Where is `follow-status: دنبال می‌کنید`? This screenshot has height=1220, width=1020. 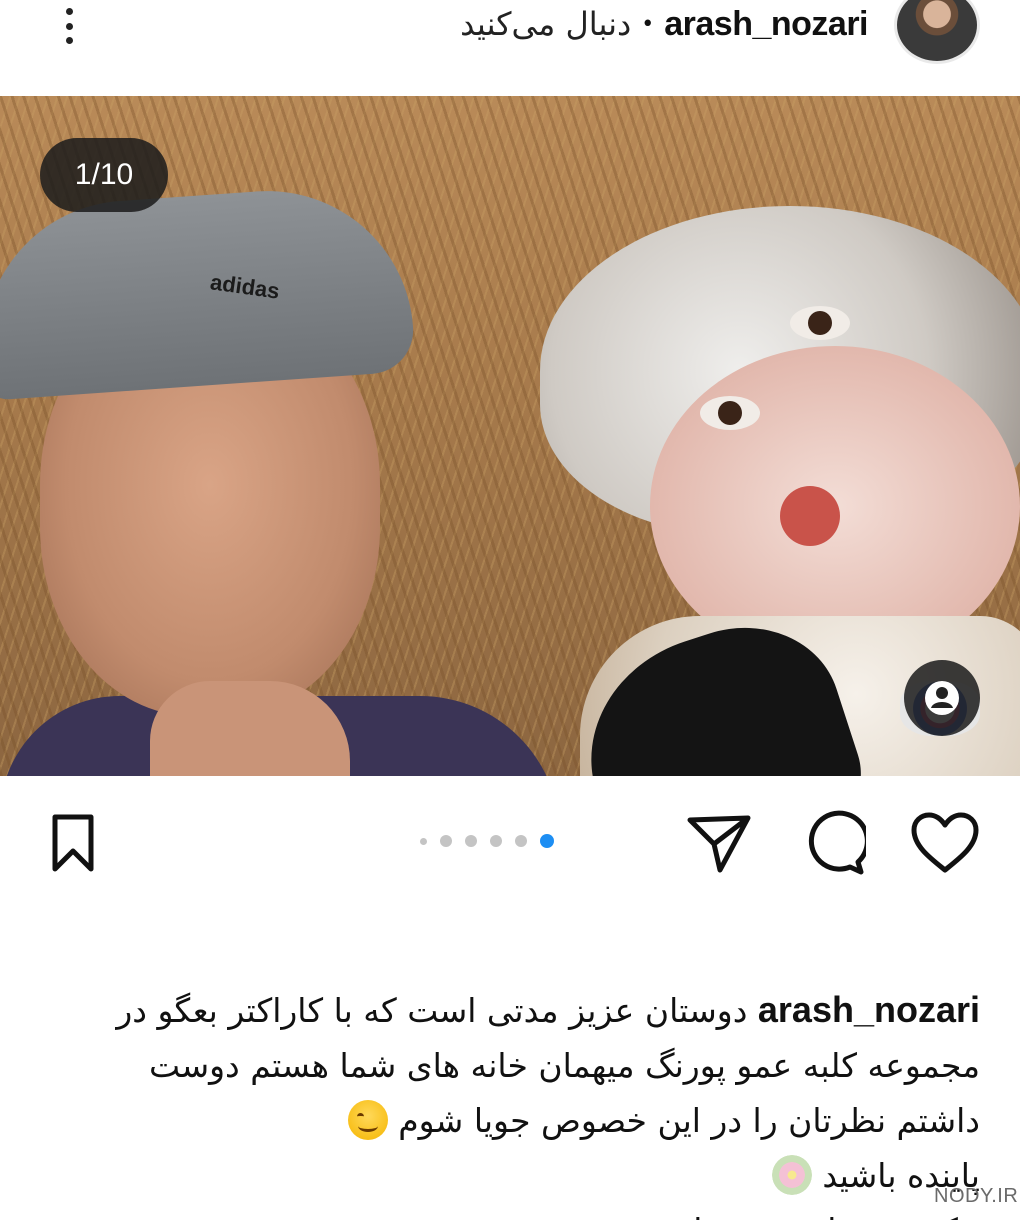 follow-status: دنبال می‌کنید is located at coordinates (545, 24).